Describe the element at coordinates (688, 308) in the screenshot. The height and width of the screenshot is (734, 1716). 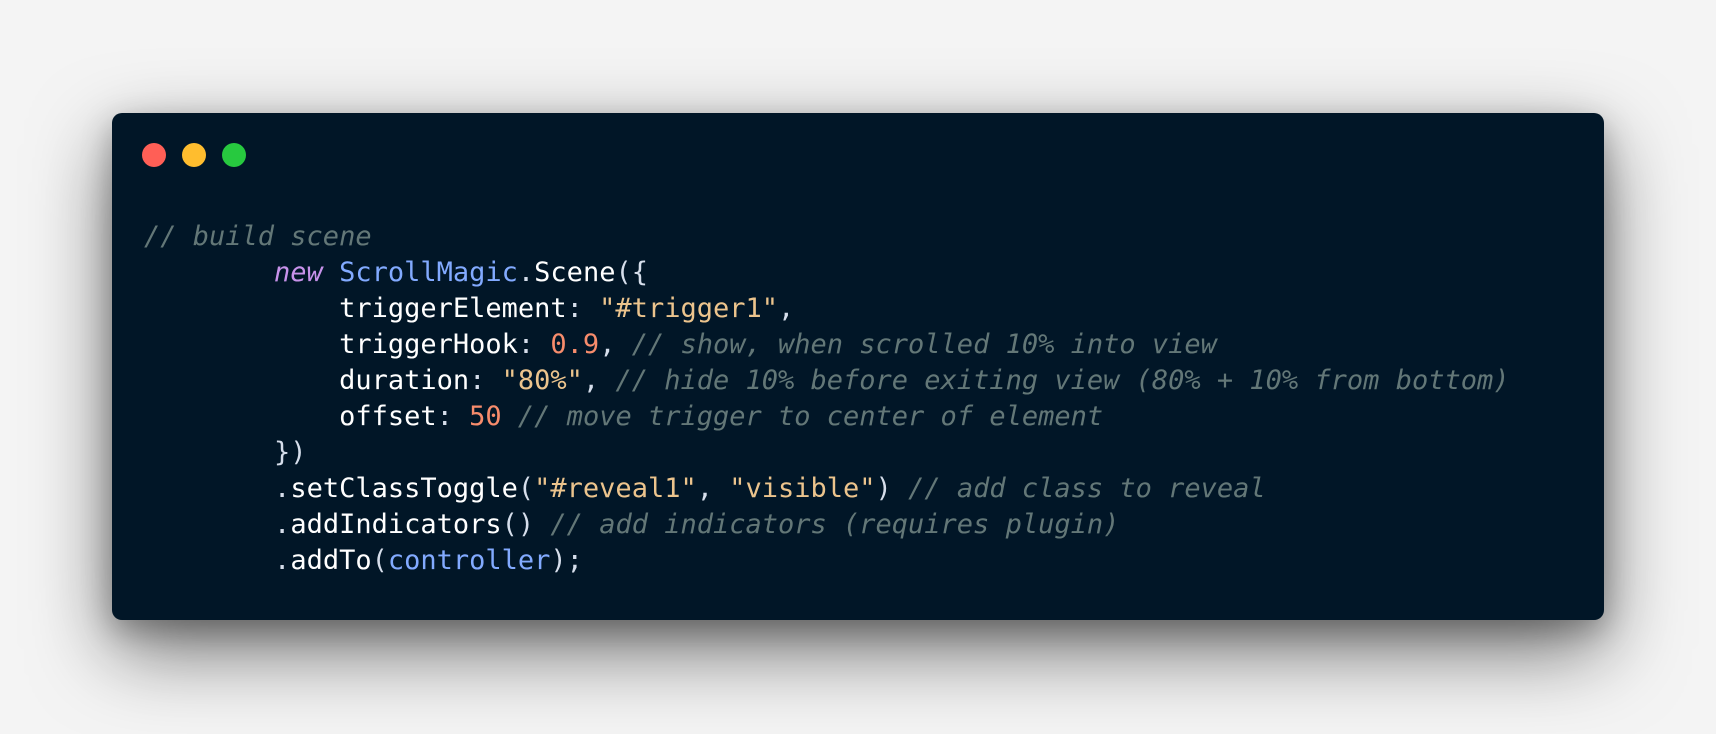
I see `code-token-string: "#trigger1"` at that location.